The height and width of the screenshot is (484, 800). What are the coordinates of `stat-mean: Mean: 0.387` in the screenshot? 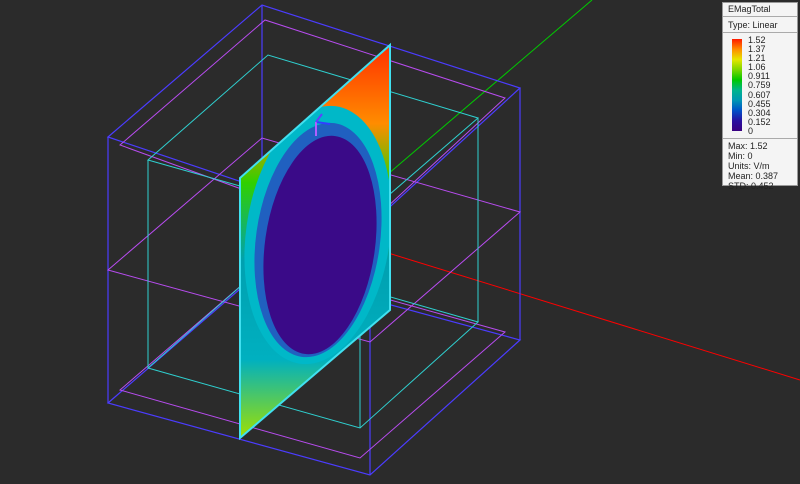 It's located at (753, 176).